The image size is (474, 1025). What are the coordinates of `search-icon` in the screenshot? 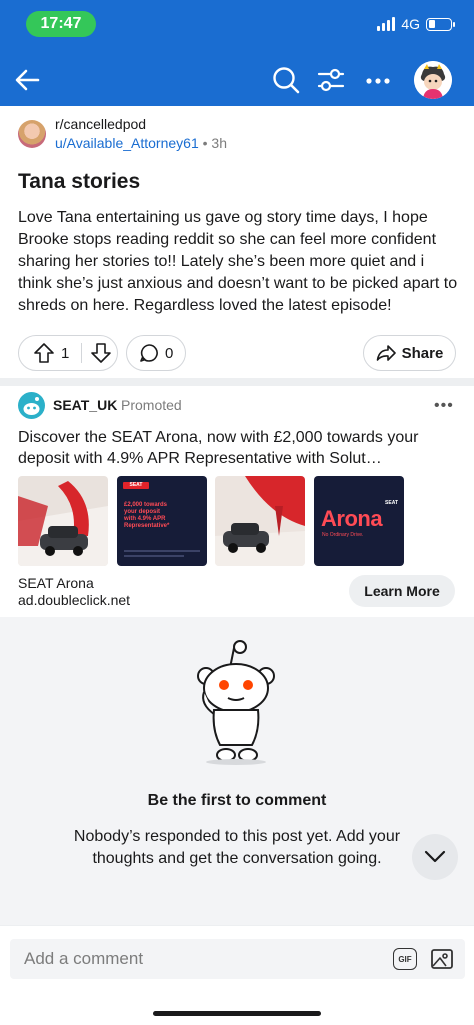 It's located at (286, 80).